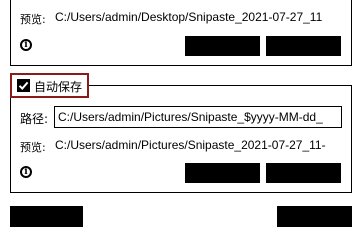 The height and width of the screenshot is (242, 364). Describe the element at coordinates (220, 85) in the screenshot. I see `autosave-group-frame-top` at that location.